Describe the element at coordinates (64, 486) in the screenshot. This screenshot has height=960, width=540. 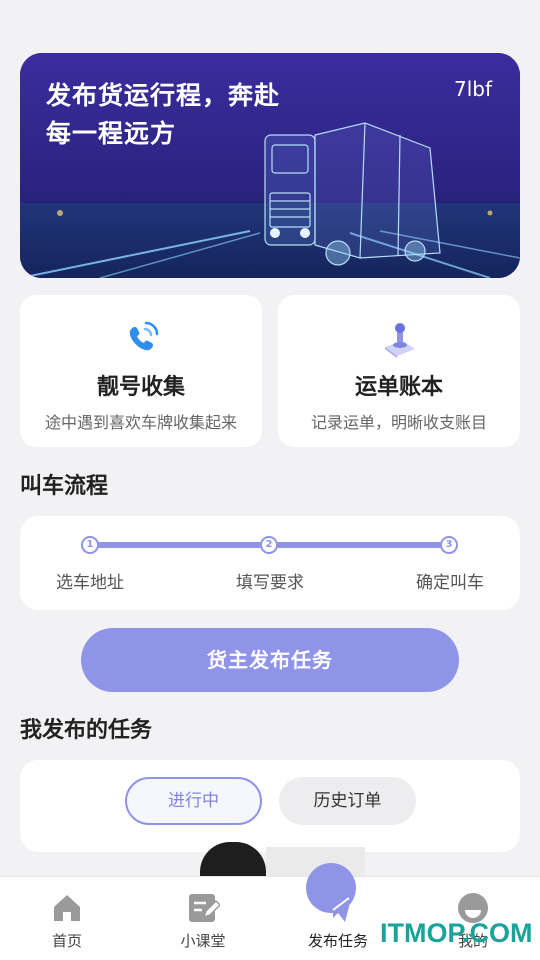
I see `process-section-title: 叫车流程` at that location.